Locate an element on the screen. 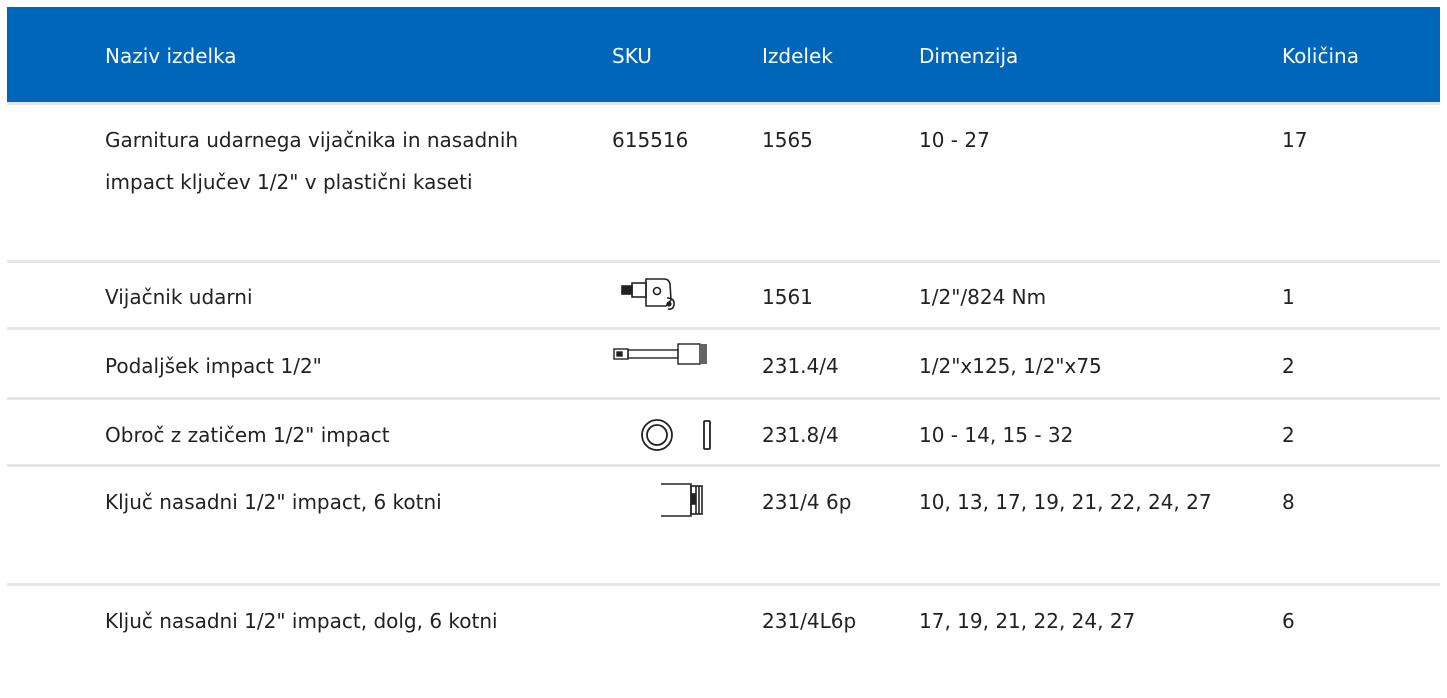  header-item: Izdelek is located at coordinates (797, 56).